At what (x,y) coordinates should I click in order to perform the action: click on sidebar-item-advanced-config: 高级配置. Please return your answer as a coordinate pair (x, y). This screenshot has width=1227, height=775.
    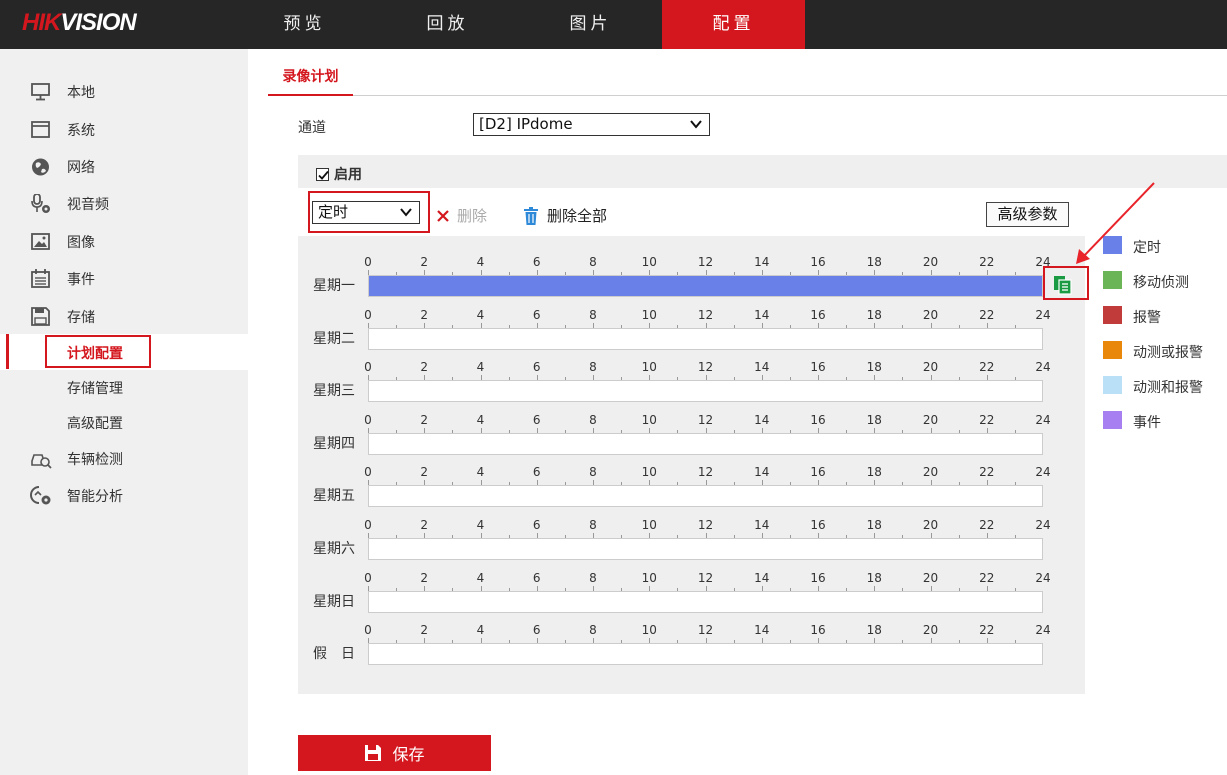
    Looking at the image, I should click on (124, 422).